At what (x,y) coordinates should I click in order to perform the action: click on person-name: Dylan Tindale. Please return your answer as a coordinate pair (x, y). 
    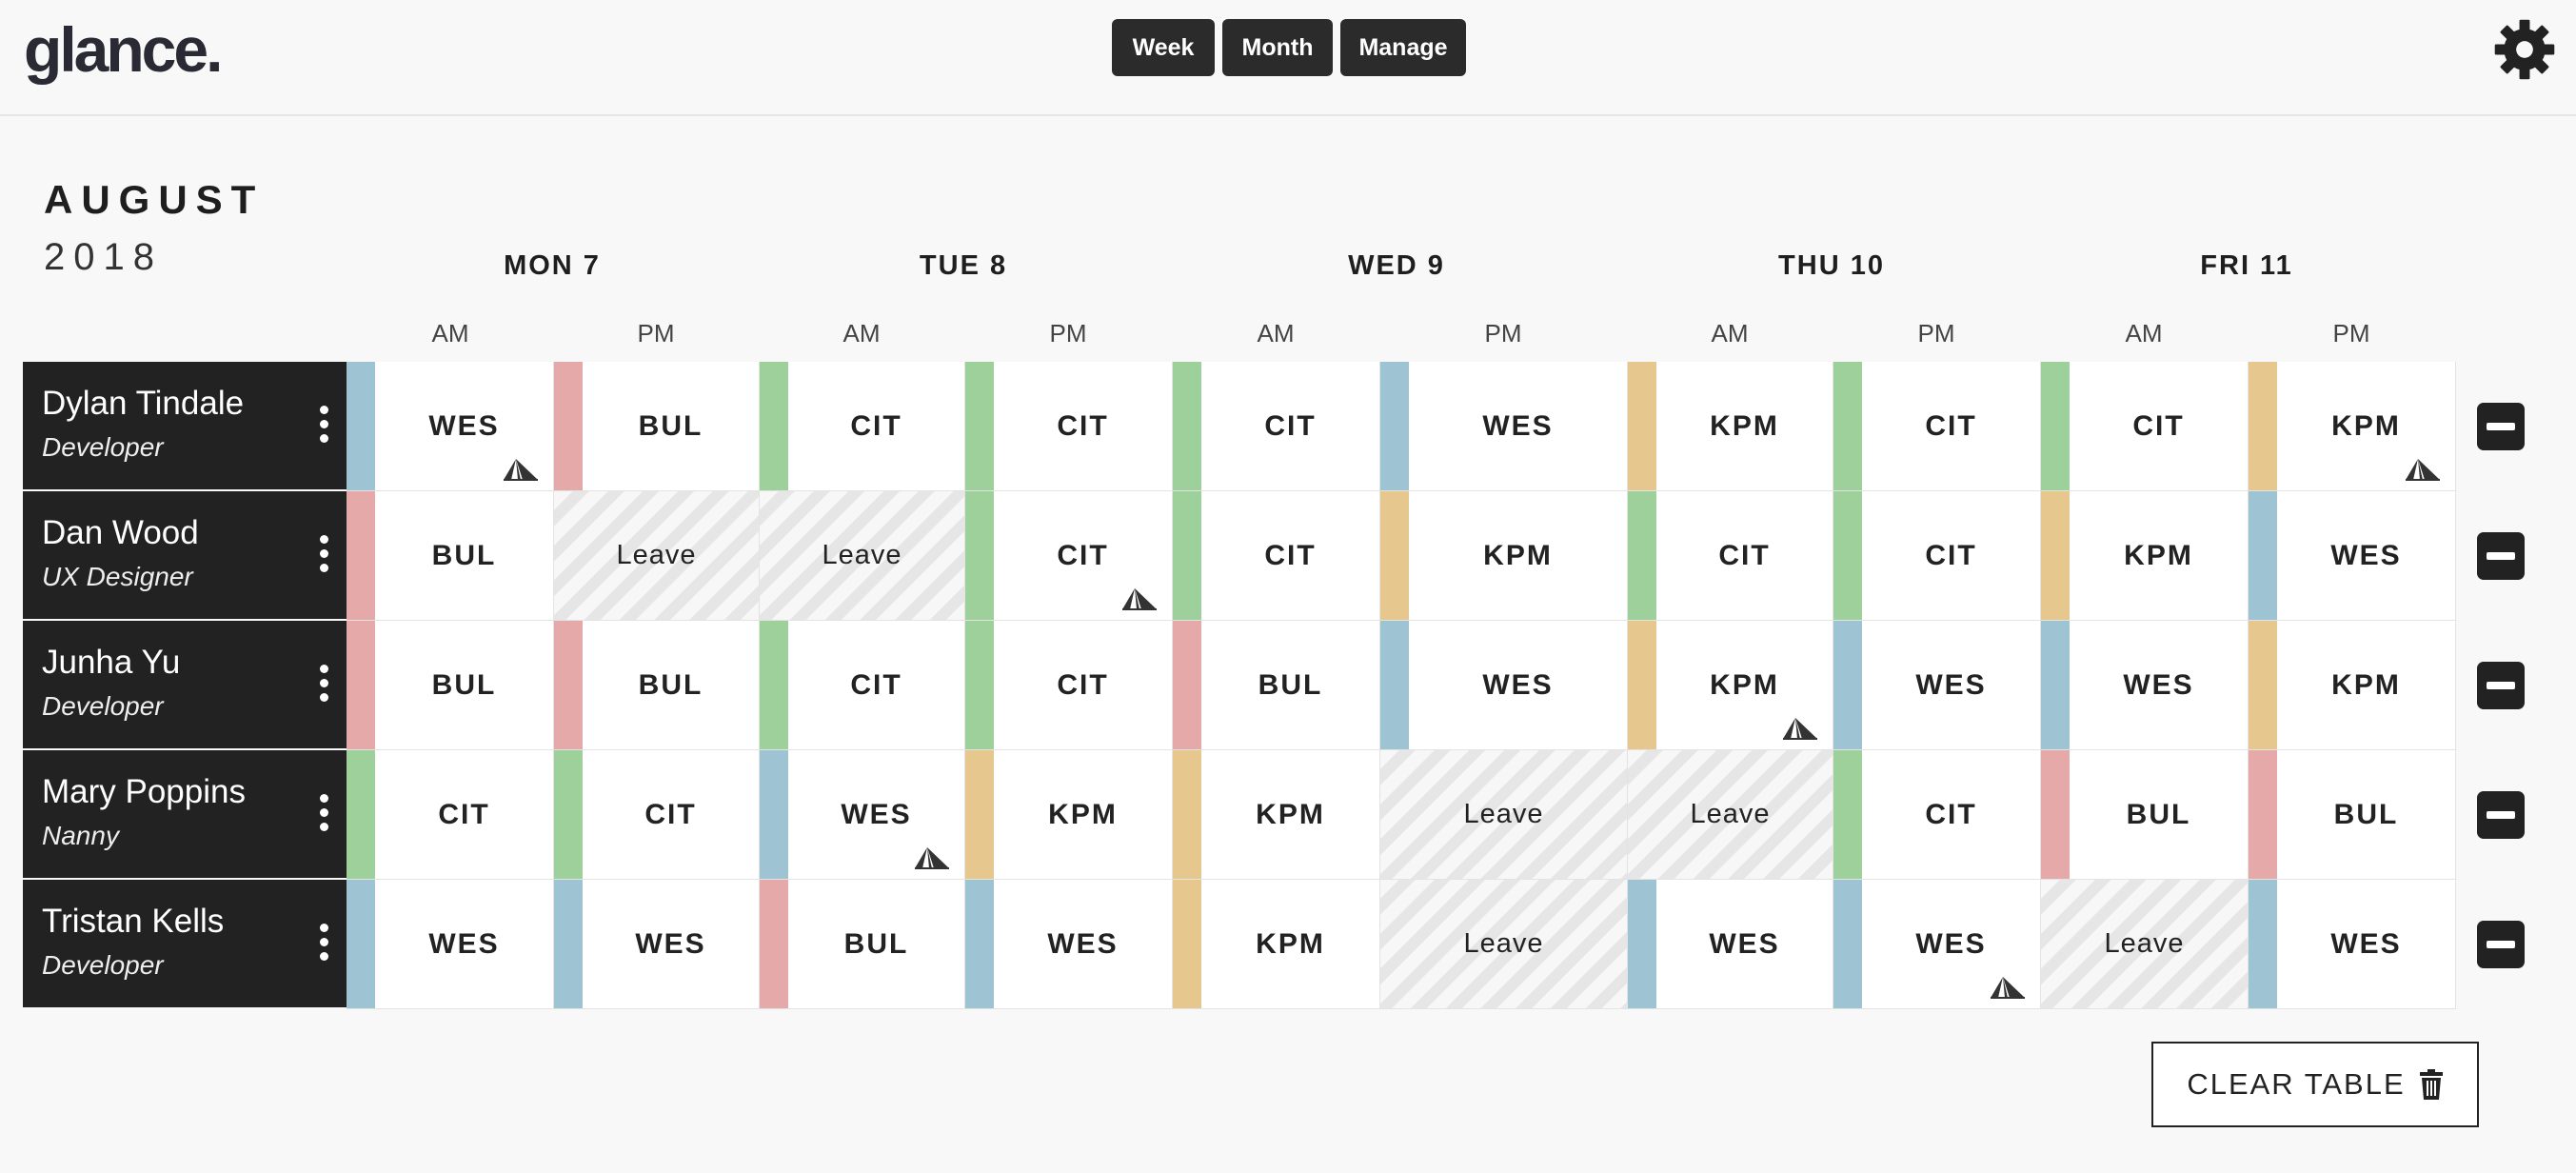
    Looking at the image, I should click on (143, 403).